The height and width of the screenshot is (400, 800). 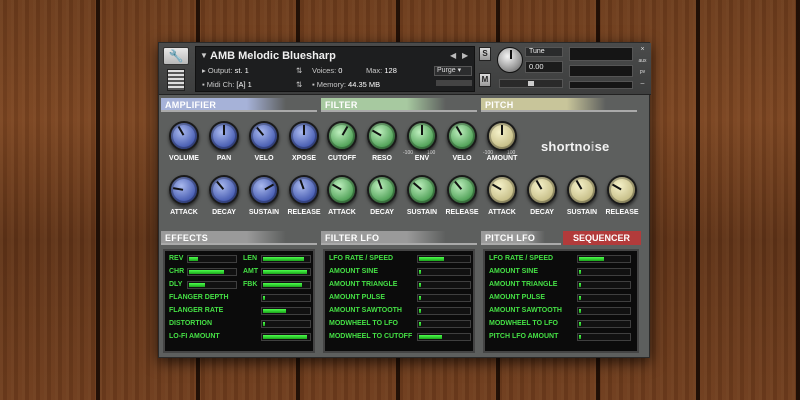 I want to click on expand-arrow-icon: ▼, so click(x=204, y=55).